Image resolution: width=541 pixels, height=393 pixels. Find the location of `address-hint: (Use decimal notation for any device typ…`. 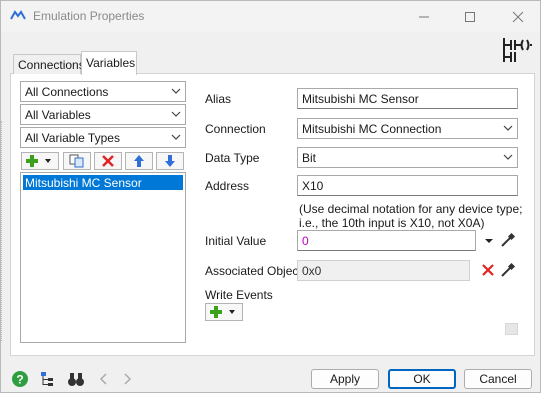

address-hint: (Use decimal notation for any device typ… is located at coordinates (411, 216).